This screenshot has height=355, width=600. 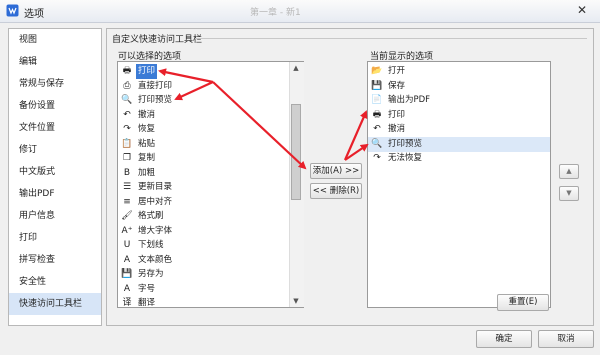 I want to click on arrow-to-print-preview-item, so click(x=194, y=91).